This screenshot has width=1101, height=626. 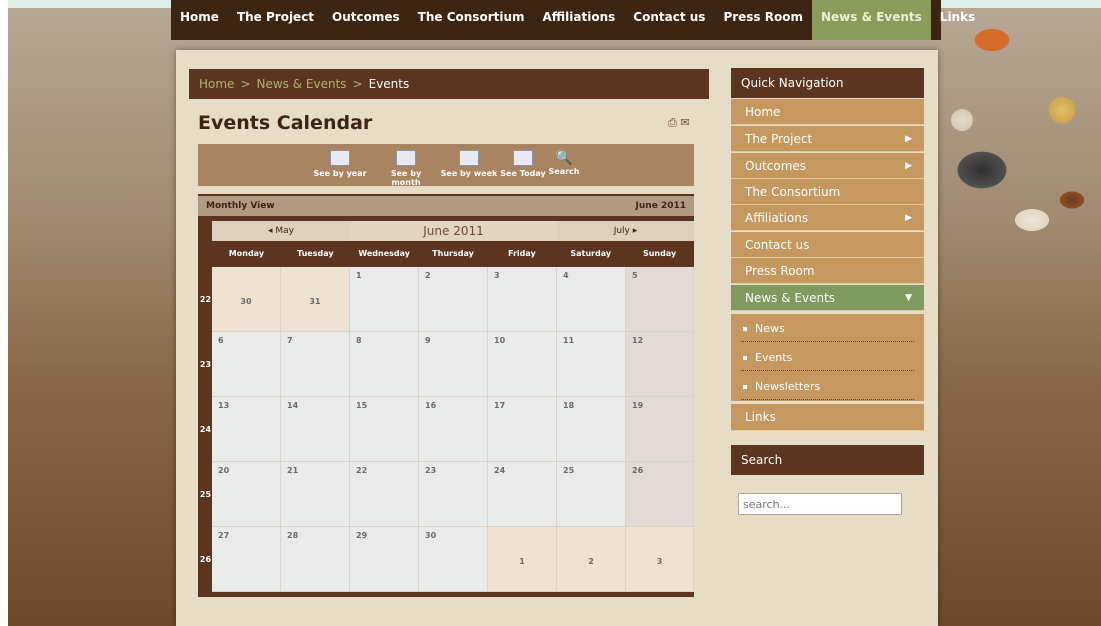 I want to click on calendar-day-cell: 28, so click(x=315, y=559).